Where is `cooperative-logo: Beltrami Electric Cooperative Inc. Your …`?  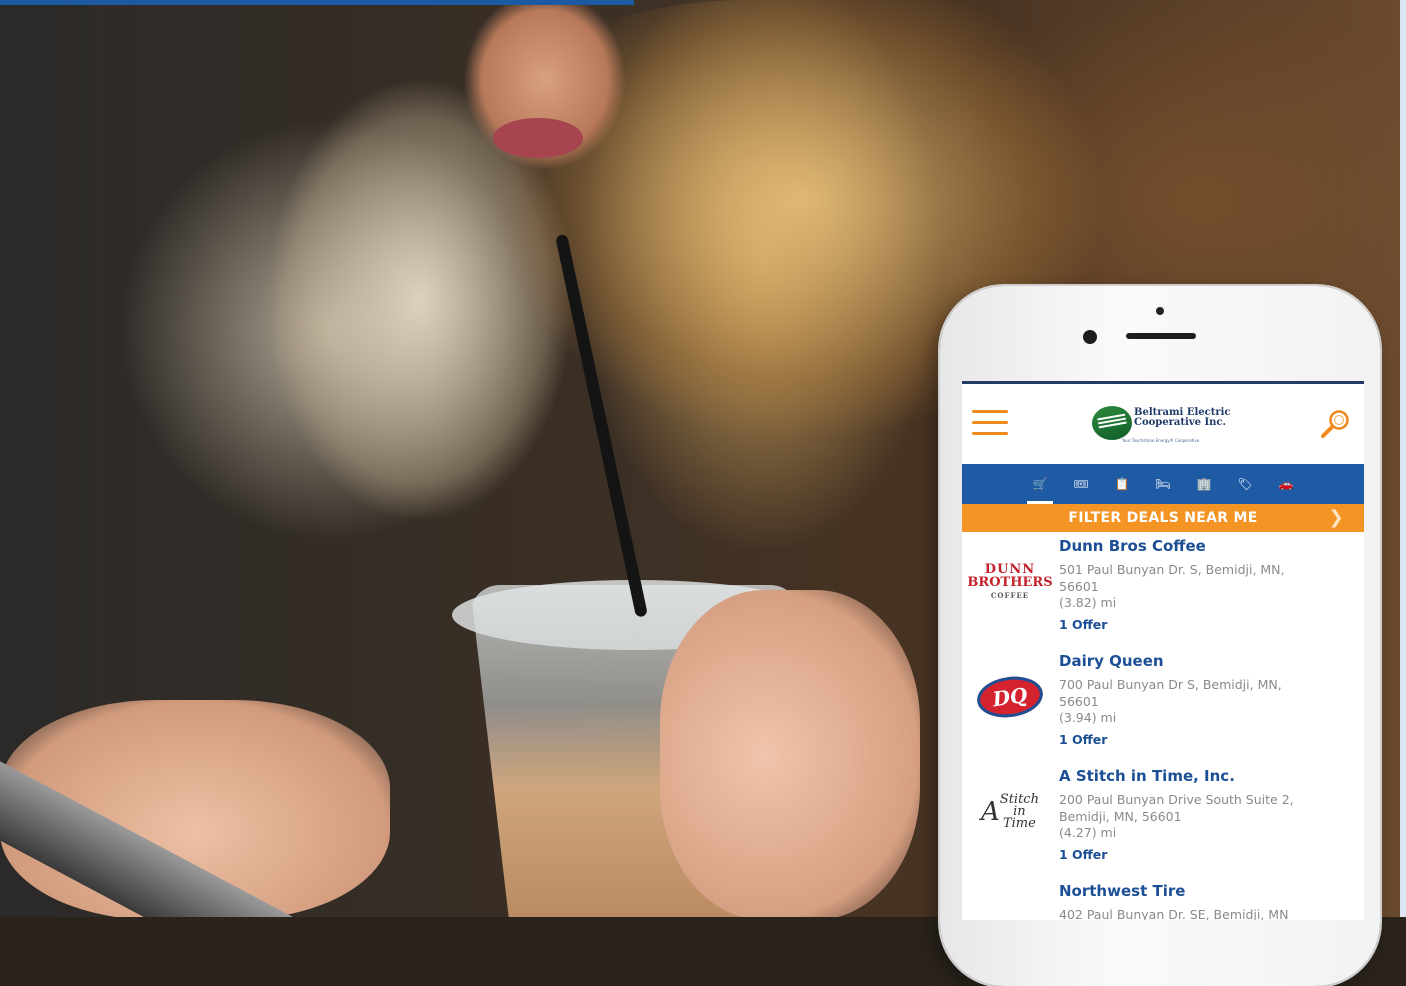 cooperative-logo: Beltrami Electric Cooperative Inc. Your … is located at coordinates (1167, 425).